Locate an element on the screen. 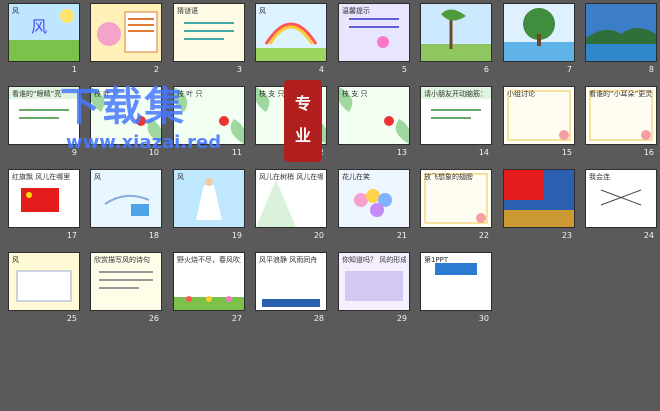  slide-preview: 看谁的“眼睛”亮 is located at coordinates (44, 115).